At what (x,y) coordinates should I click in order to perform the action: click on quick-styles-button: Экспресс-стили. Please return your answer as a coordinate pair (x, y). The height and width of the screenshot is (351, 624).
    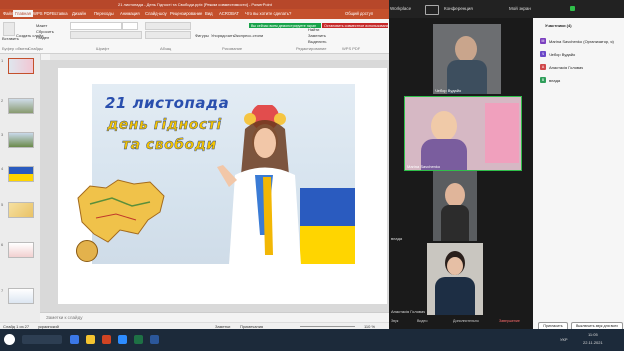
    Looking at the image, I should click on (248, 35).